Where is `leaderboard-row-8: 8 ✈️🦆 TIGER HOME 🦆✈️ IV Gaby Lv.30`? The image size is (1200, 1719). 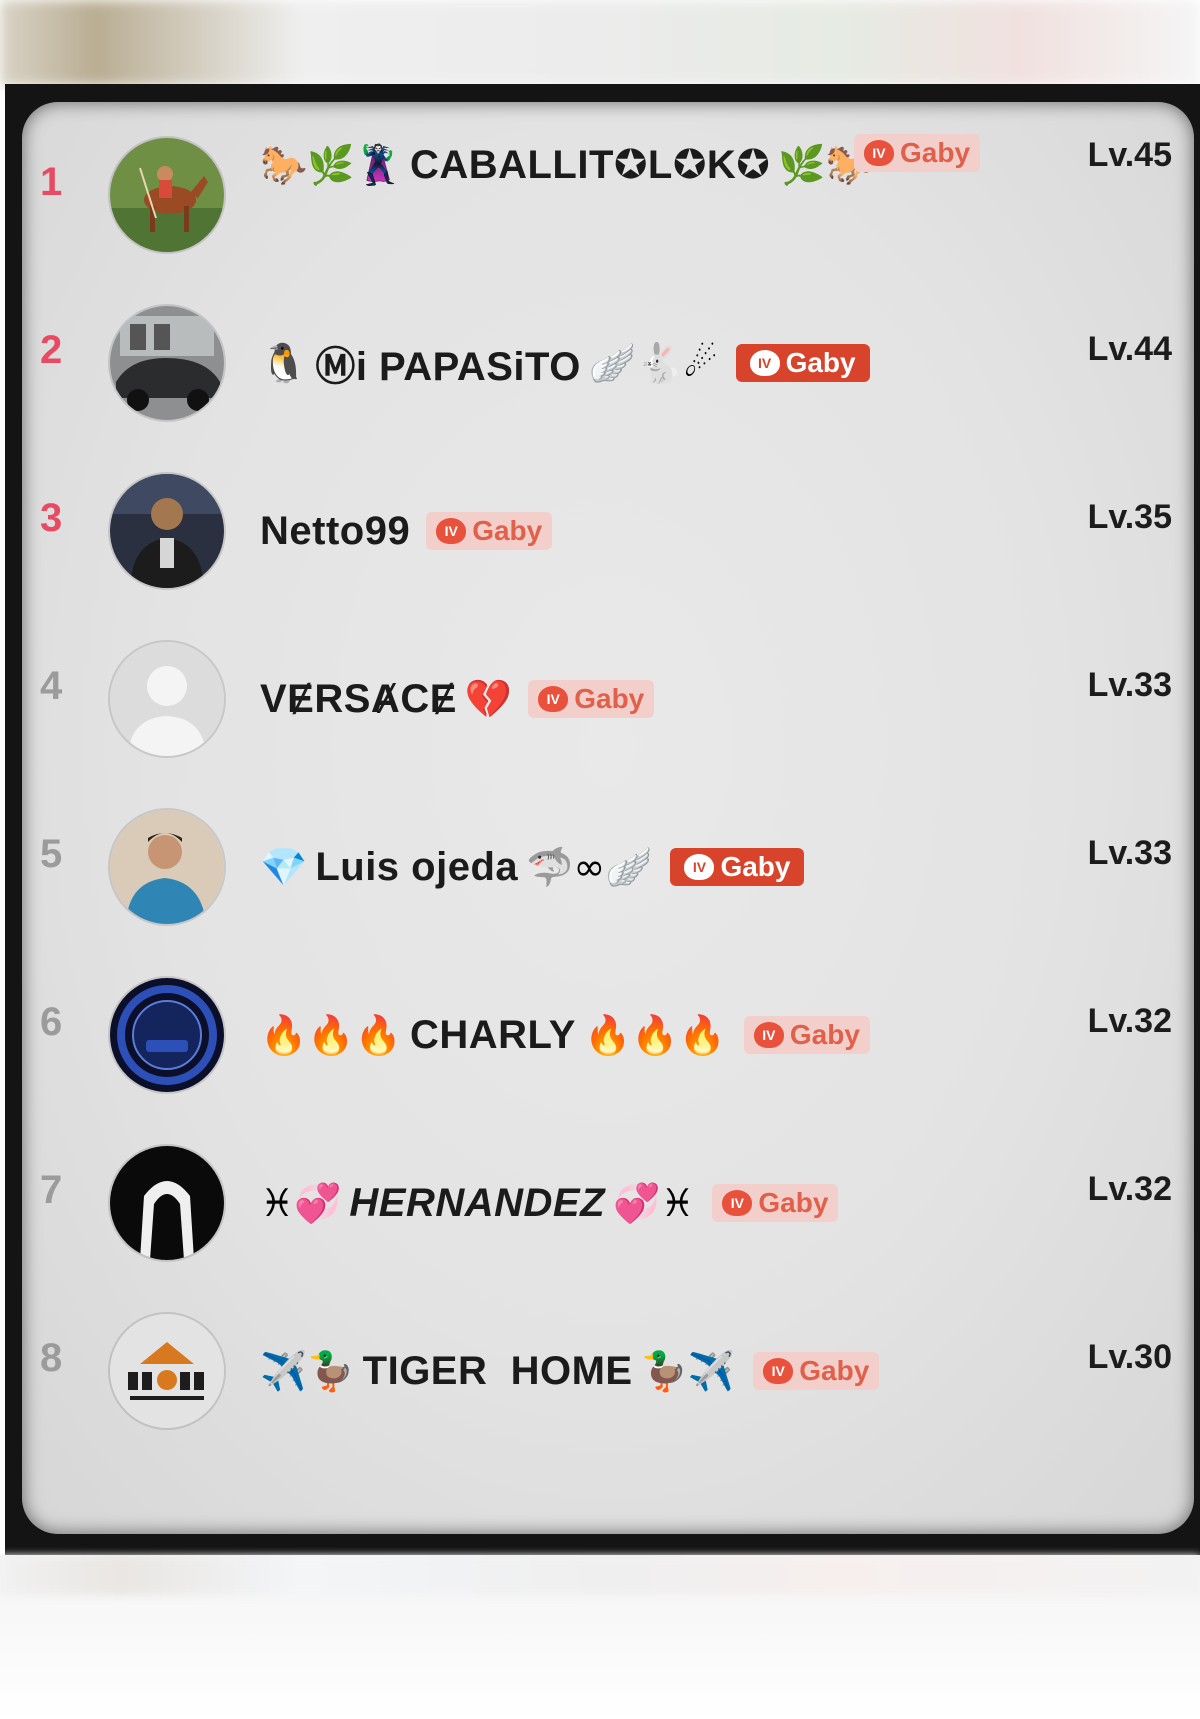 leaderboard-row-8: 8 ✈️🦆 TIGER HOME 🦆✈️ IV Gaby Lv.30 is located at coordinates (608, 1370).